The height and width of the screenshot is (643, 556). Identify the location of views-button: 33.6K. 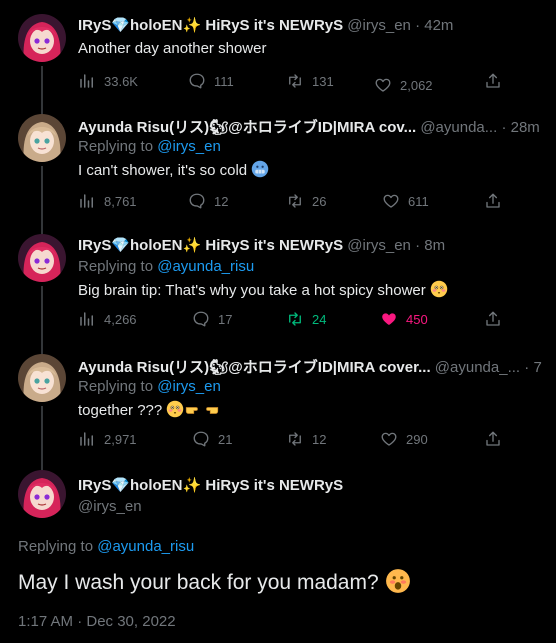
(108, 81).